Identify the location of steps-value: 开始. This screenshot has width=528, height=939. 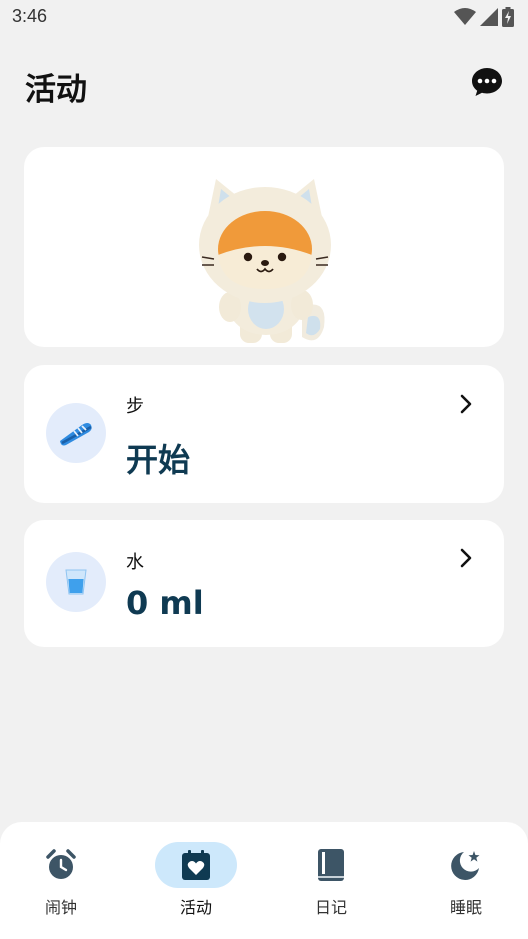
(158, 460).